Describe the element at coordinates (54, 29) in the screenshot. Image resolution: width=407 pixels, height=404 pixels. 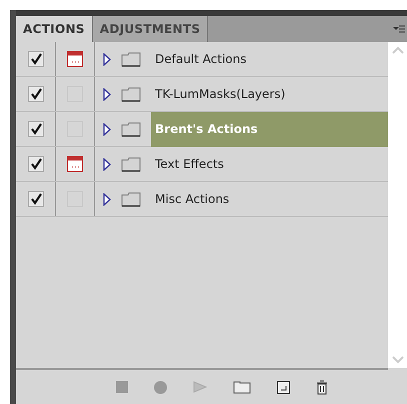
I see `panel-tab: ACTIONS` at that location.